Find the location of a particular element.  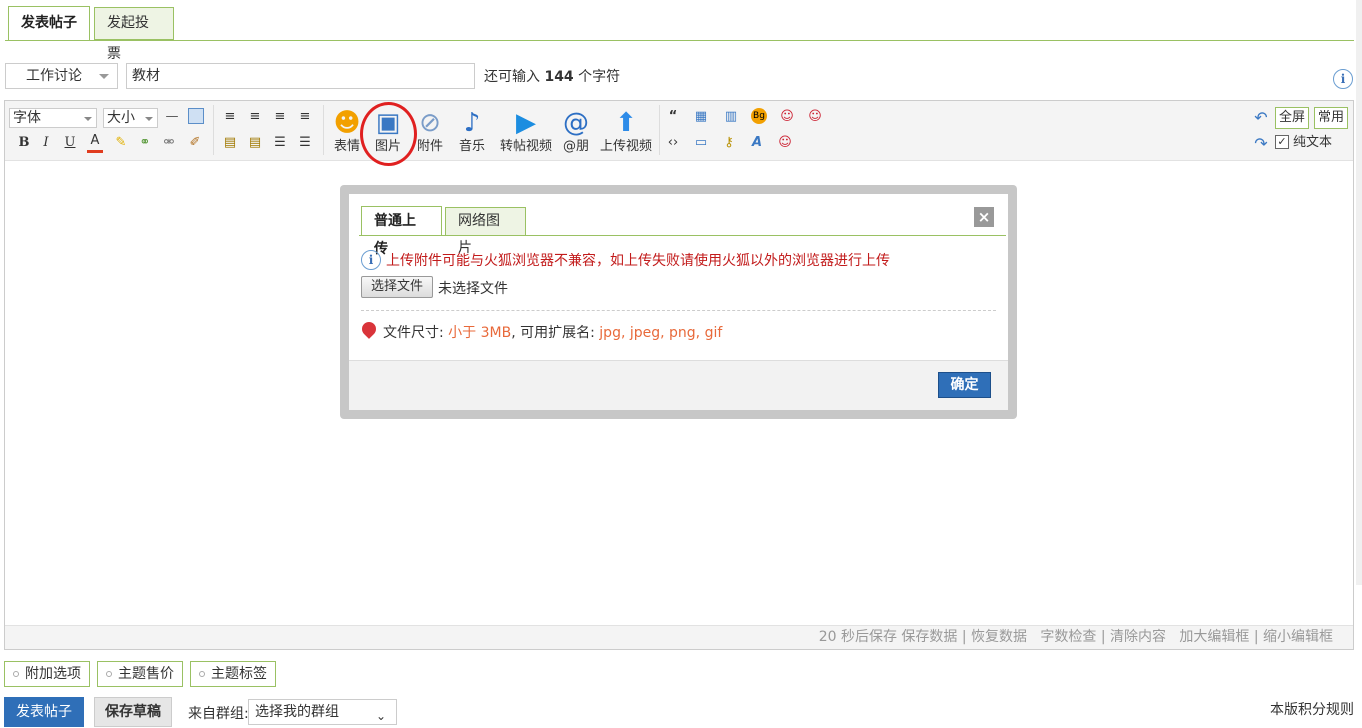

link-icon: ⚭ is located at coordinates (145, 143).